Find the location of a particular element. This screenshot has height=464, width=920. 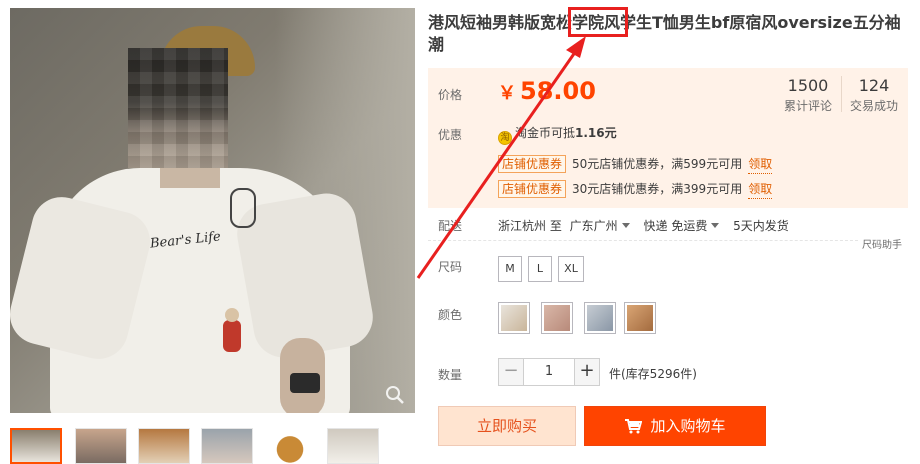

add-to-cart-button: 加入购物车 is located at coordinates (675, 426).